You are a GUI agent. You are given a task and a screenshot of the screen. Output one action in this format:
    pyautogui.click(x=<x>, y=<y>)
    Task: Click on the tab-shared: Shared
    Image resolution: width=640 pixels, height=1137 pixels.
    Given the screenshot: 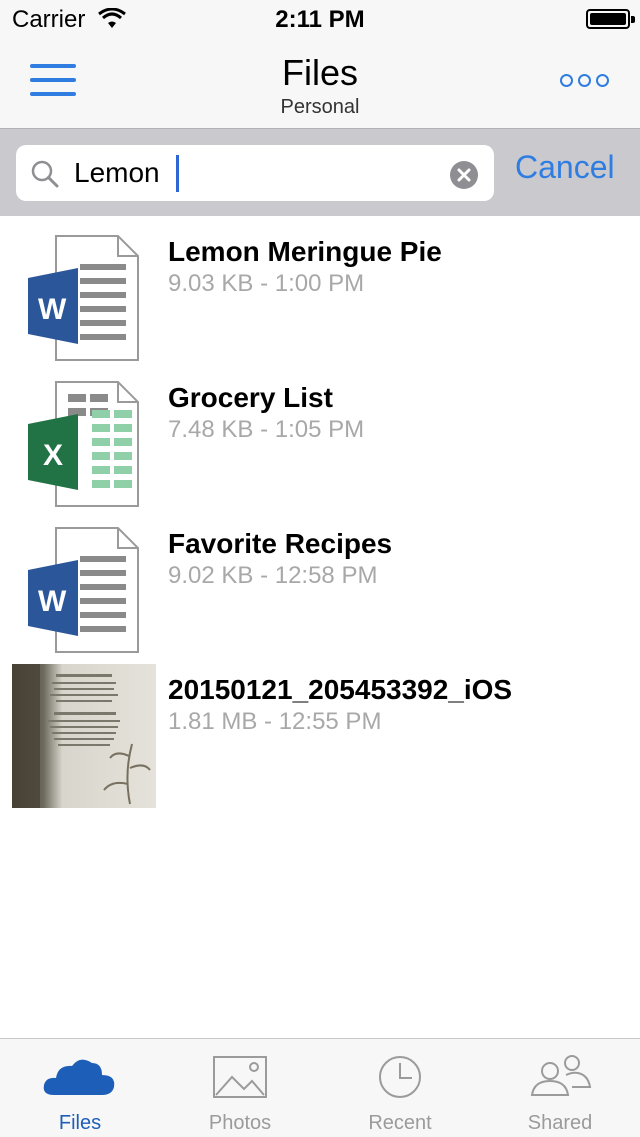 What is the action you would take?
    pyautogui.click(x=560, y=1088)
    